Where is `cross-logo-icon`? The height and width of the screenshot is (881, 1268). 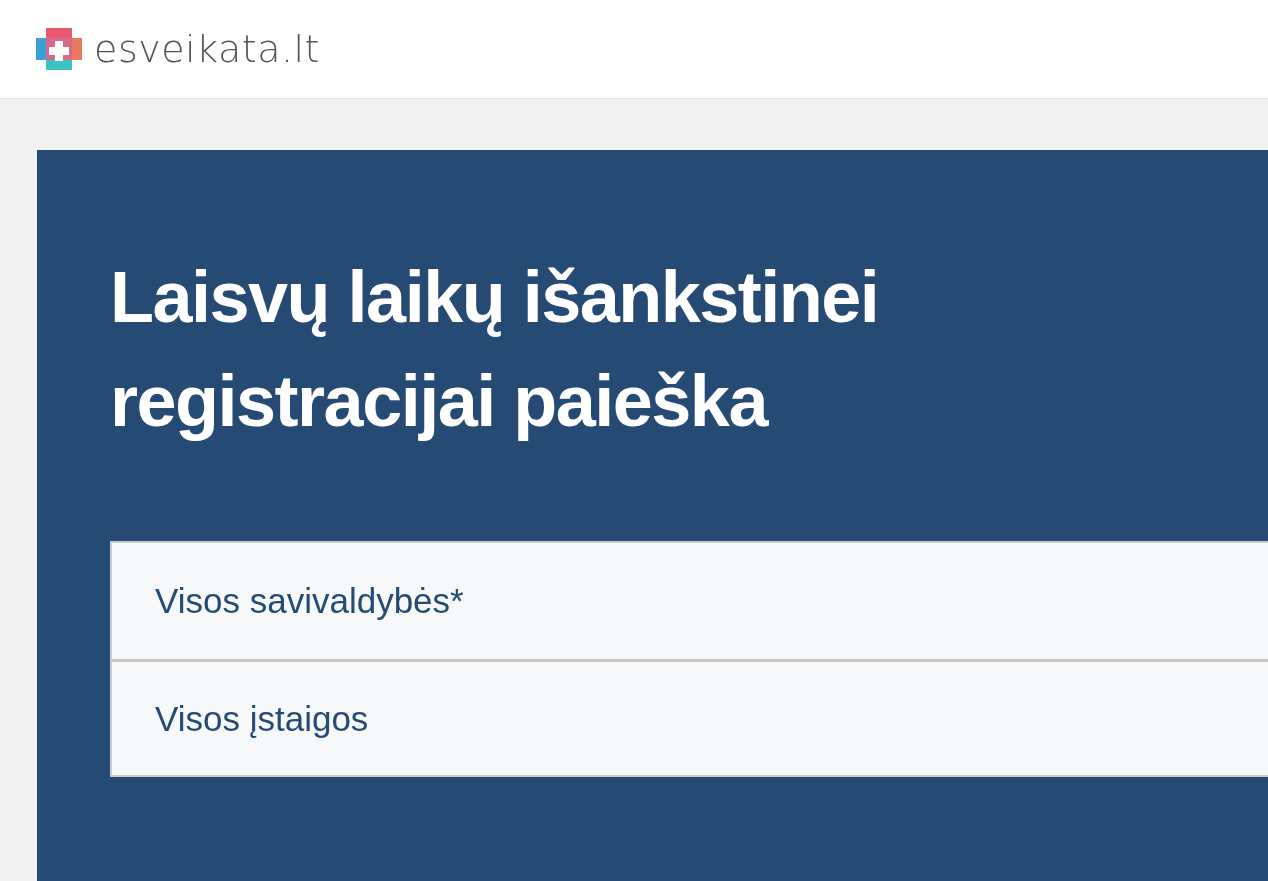
cross-logo-icon is located at coordinates (59, 49).